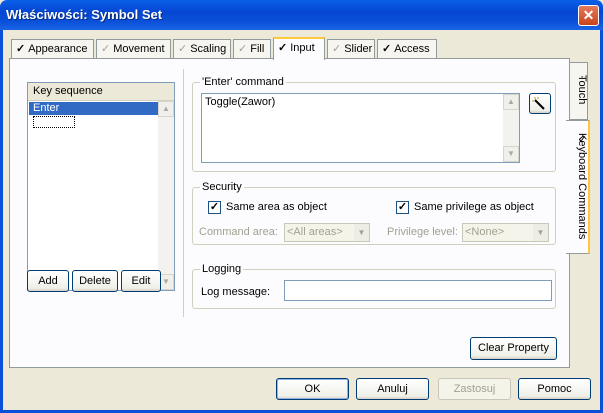  I want to click on same-privilege-label: Same privilege as object, so click(474, 207).